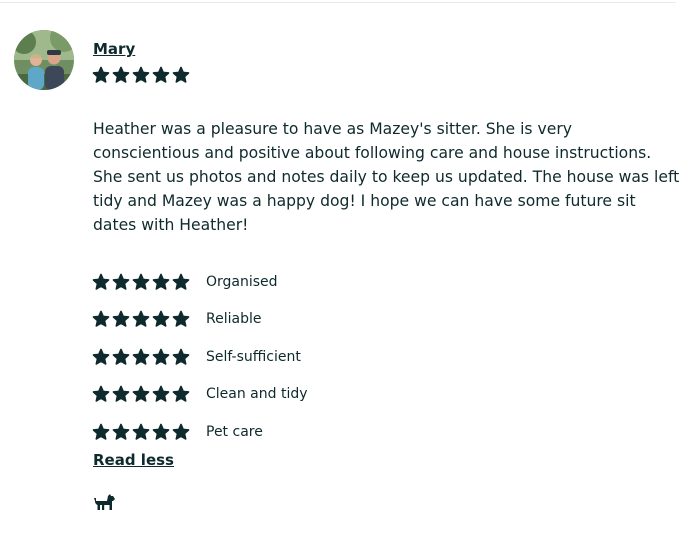 This screenshot has width=700, height=534. I want to click on category-label: Pet care, so click(234, 431).